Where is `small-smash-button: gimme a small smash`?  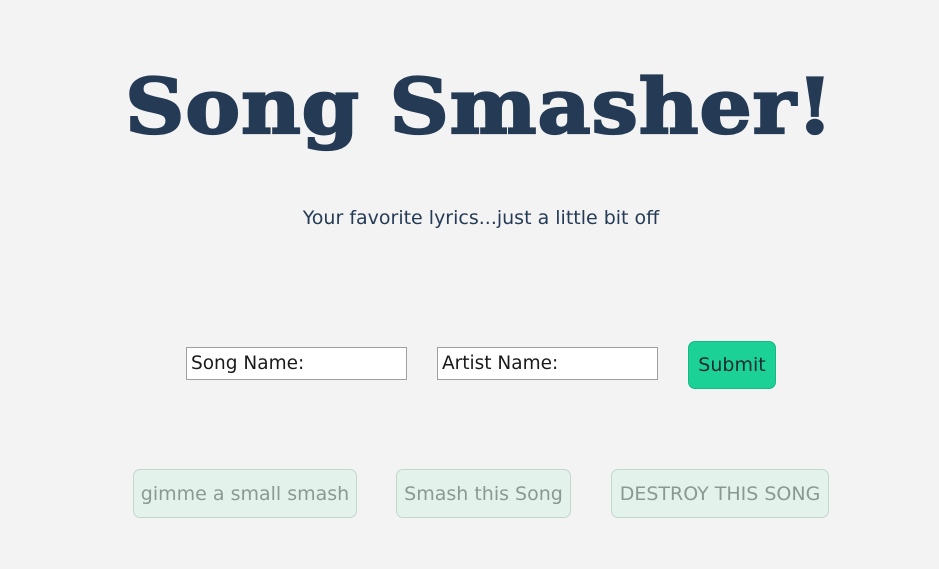 small-smash-button: gimme a small smash is located at coordinates (245, 493).